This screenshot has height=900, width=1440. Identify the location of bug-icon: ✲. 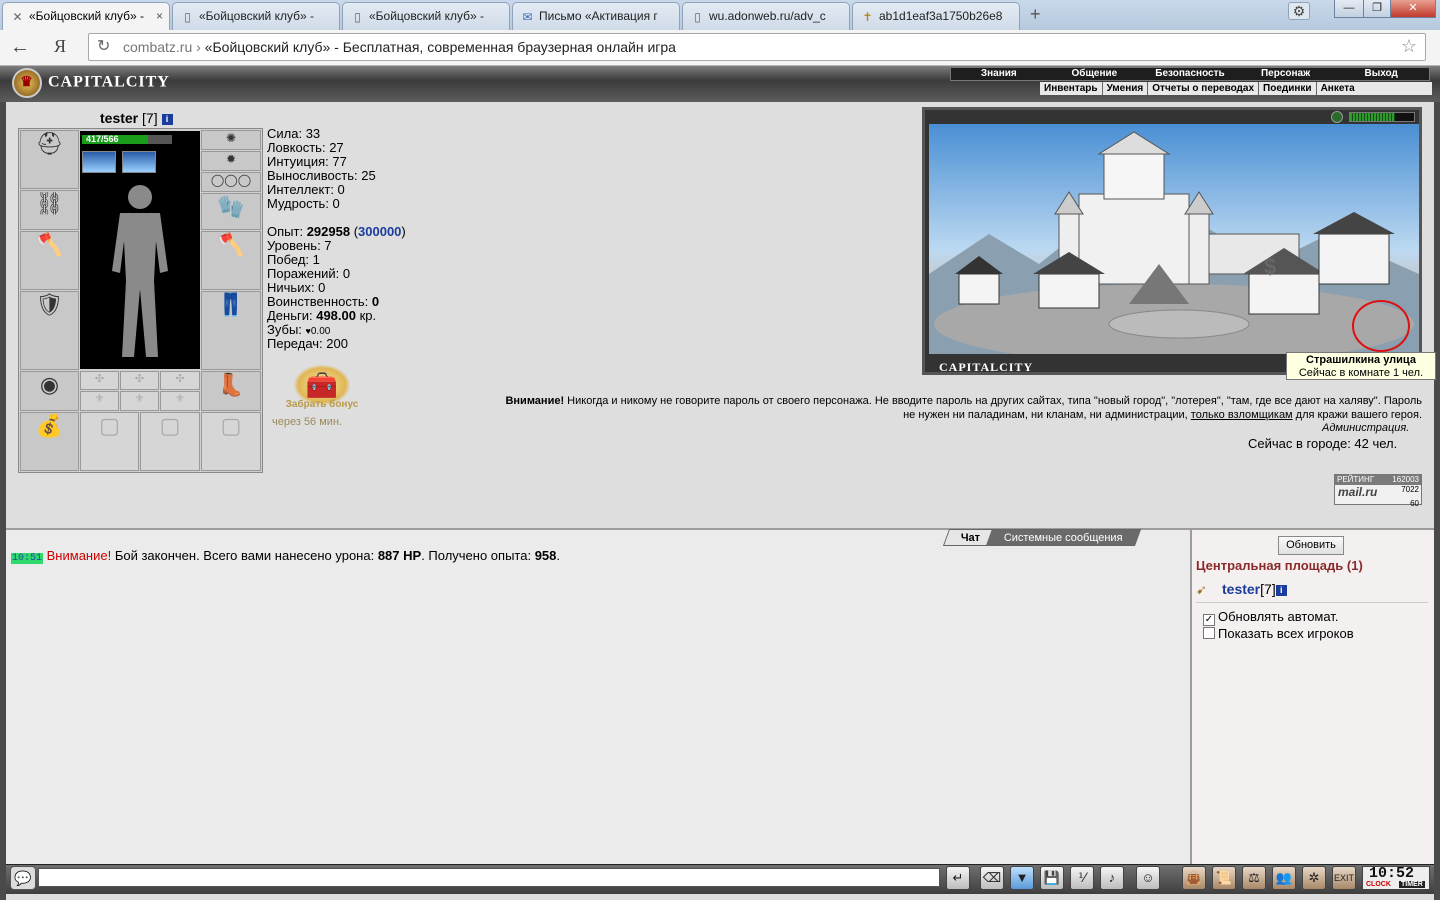
(1314, 878).